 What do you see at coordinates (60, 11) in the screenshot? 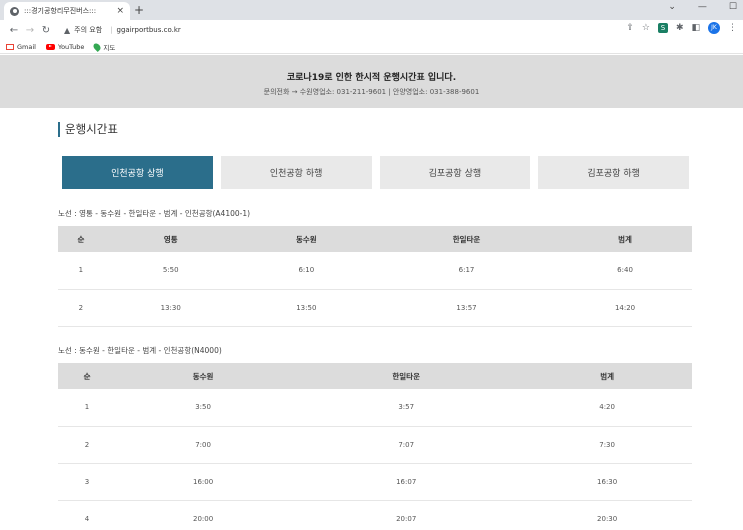
I see `tab-title: :::경기공항리무진버스:::` at bounding box center [60, 11].